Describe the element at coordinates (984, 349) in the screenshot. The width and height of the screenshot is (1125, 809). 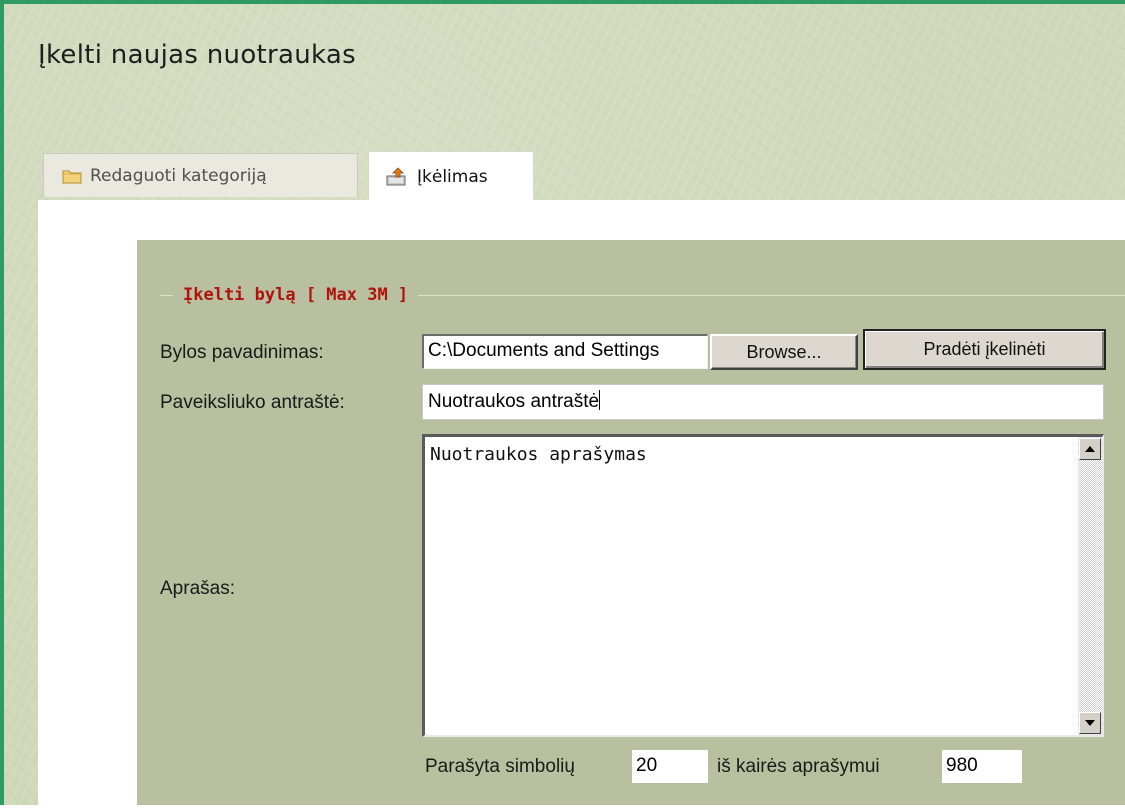
I see `start-upload-button: Pradėti įkelinėti` at that location.